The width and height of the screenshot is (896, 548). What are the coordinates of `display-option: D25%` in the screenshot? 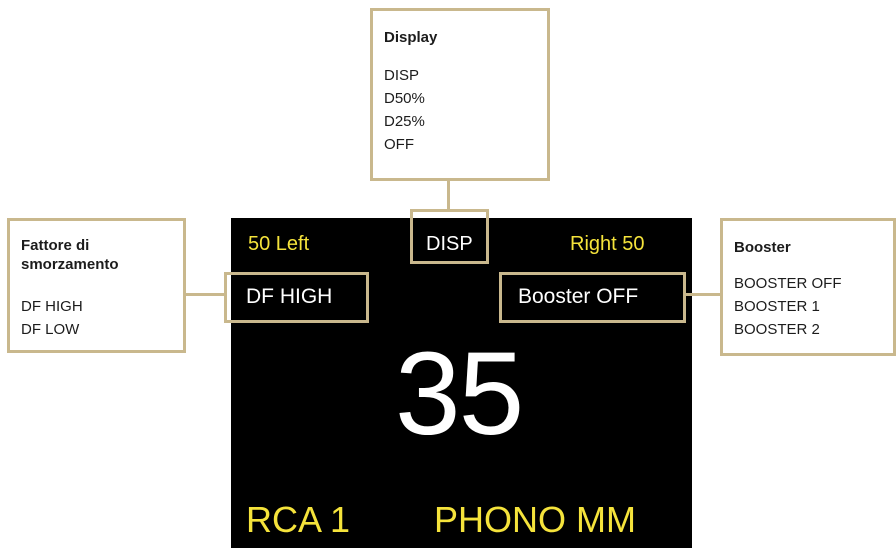 It's located at (404, 121).